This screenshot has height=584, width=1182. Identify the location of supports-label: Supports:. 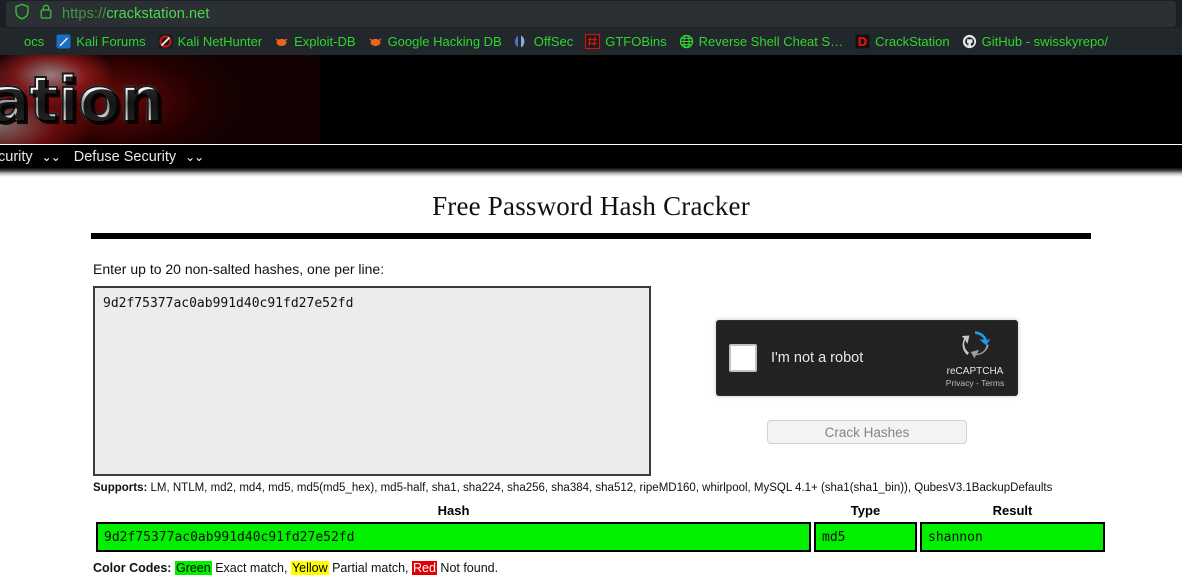
(120, 488).